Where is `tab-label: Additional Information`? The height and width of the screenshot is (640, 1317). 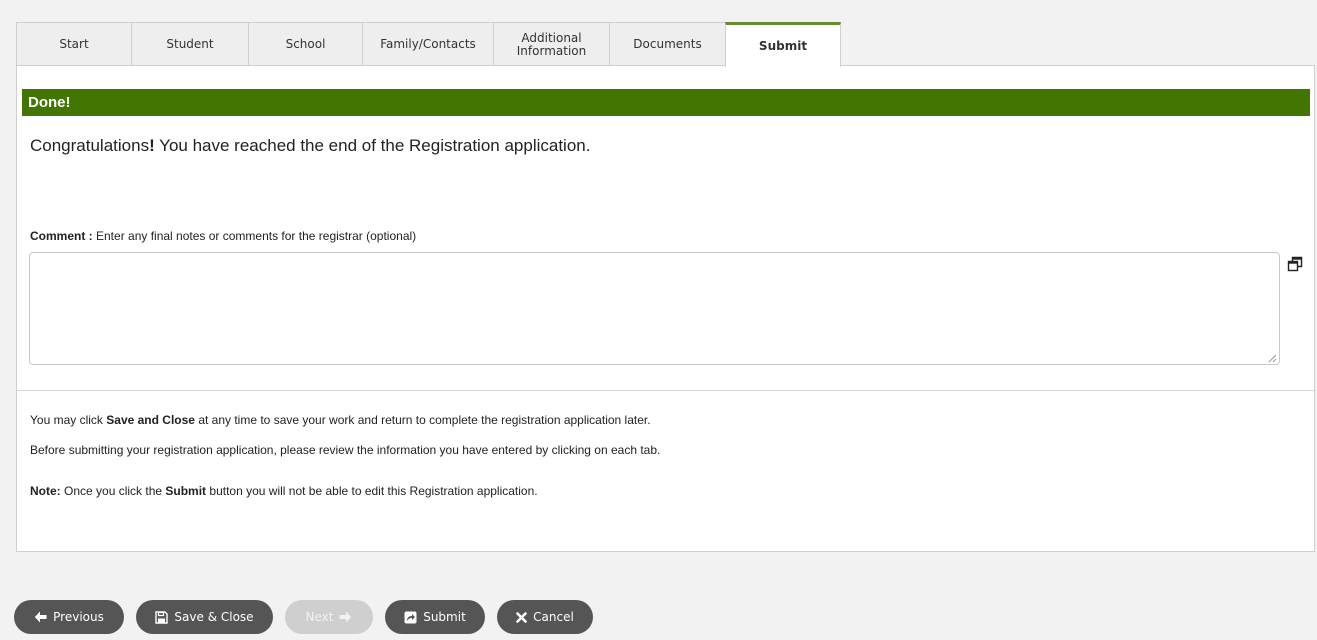
tab-label: Additional Information is located at coordinates (551, 44).